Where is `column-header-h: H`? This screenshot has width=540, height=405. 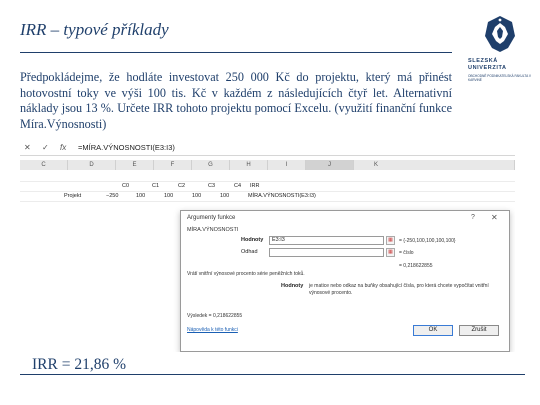 column-header-h: H is located at coordinates (249, 165).